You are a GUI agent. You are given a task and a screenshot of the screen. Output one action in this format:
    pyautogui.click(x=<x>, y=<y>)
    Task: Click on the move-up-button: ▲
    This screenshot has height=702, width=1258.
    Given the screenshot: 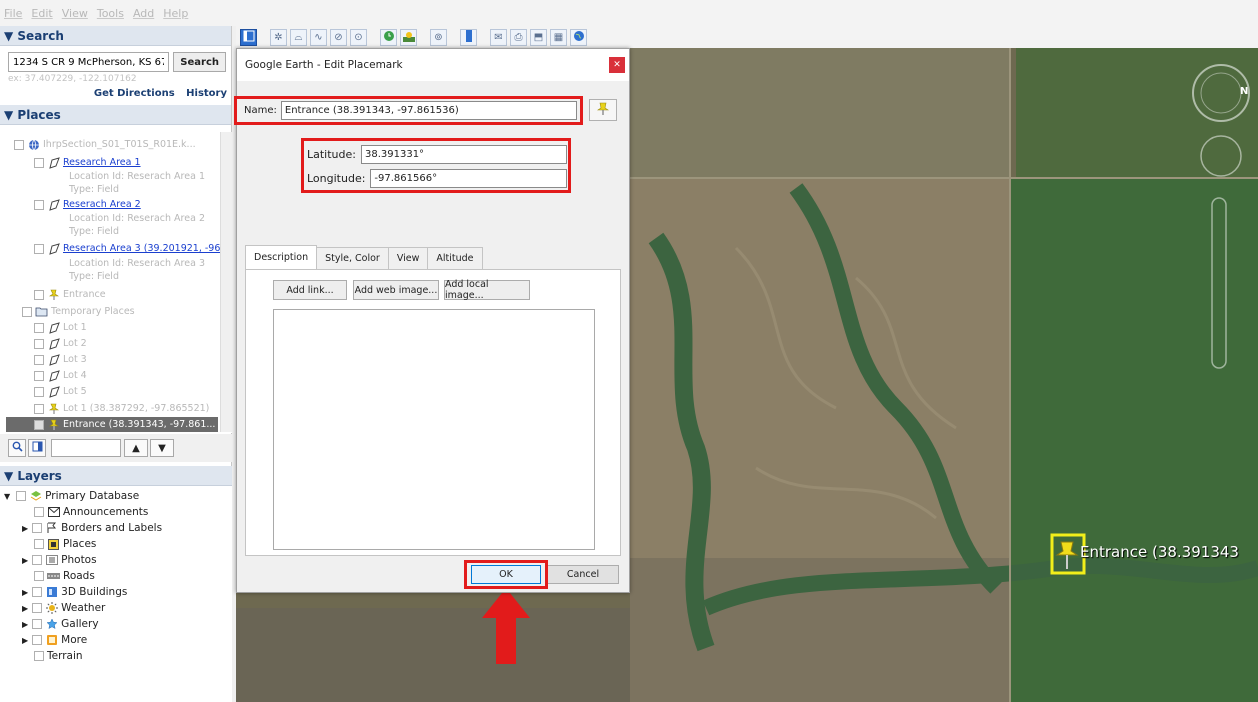 What is the action you would take?
    pyautogui.click(x=136, y=448)
    